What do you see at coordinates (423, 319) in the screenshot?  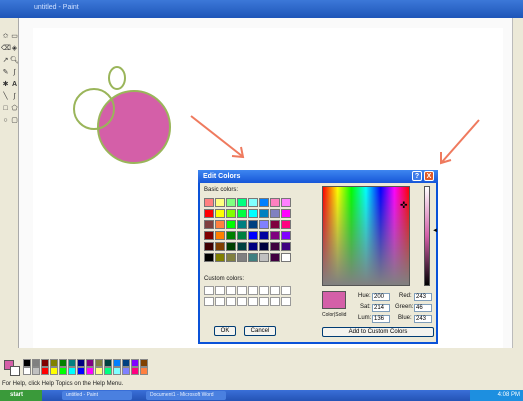 I see `blue-field: 243` at bounding box center [423, 319].